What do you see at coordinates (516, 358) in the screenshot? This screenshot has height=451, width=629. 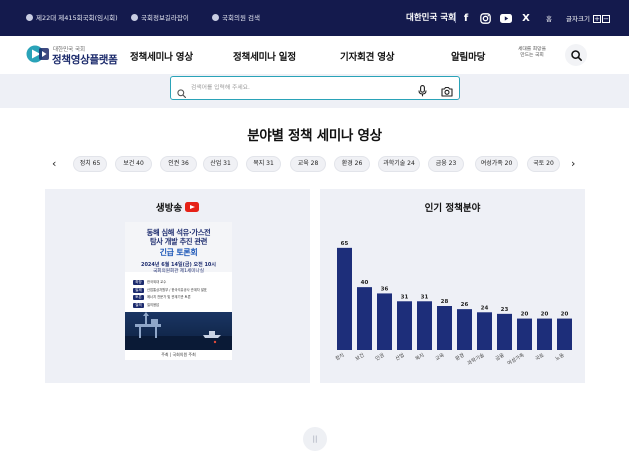 I see `chart-category-label: 여성가족` at bounding box center [516, 358].